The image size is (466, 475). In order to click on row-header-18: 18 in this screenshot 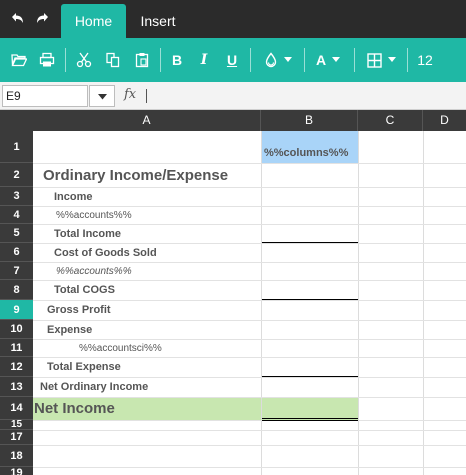, I will do `click(16, 456)`.